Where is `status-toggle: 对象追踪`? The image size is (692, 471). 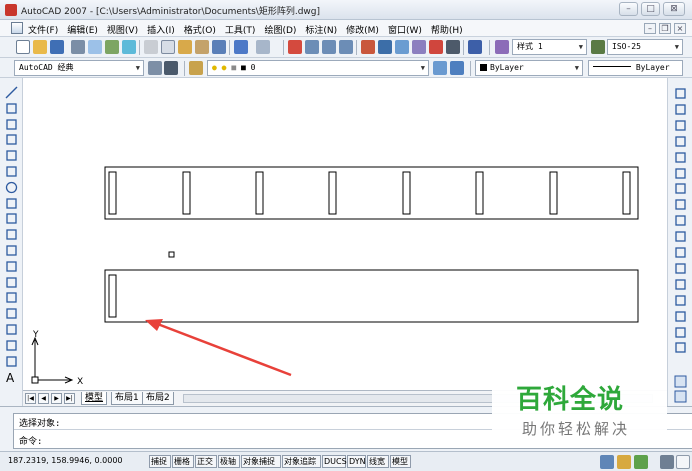 status-toggle: 对象追踪 is located at coordinates (301, 461).